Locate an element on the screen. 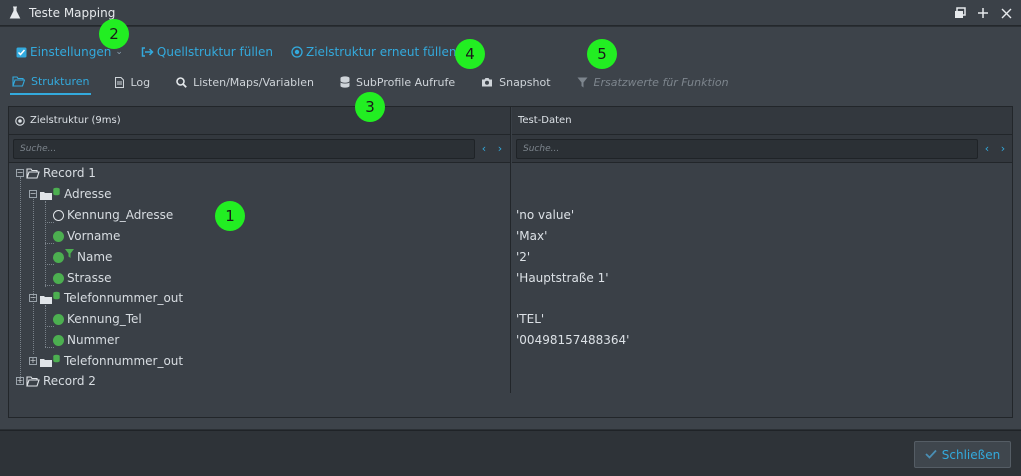 The height and width of the screenshot is (476, 1021). left-search-row: ‹ › is located at coordinates (260, 149).